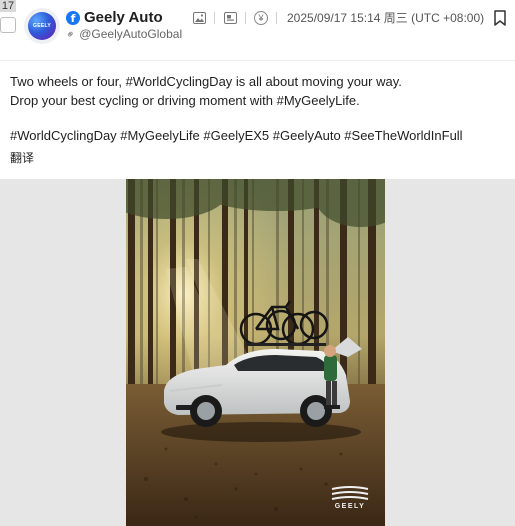 This screenshot has width=515, height=526. I want to click on avatar-logo-text: GEELY, so click(42, 26).